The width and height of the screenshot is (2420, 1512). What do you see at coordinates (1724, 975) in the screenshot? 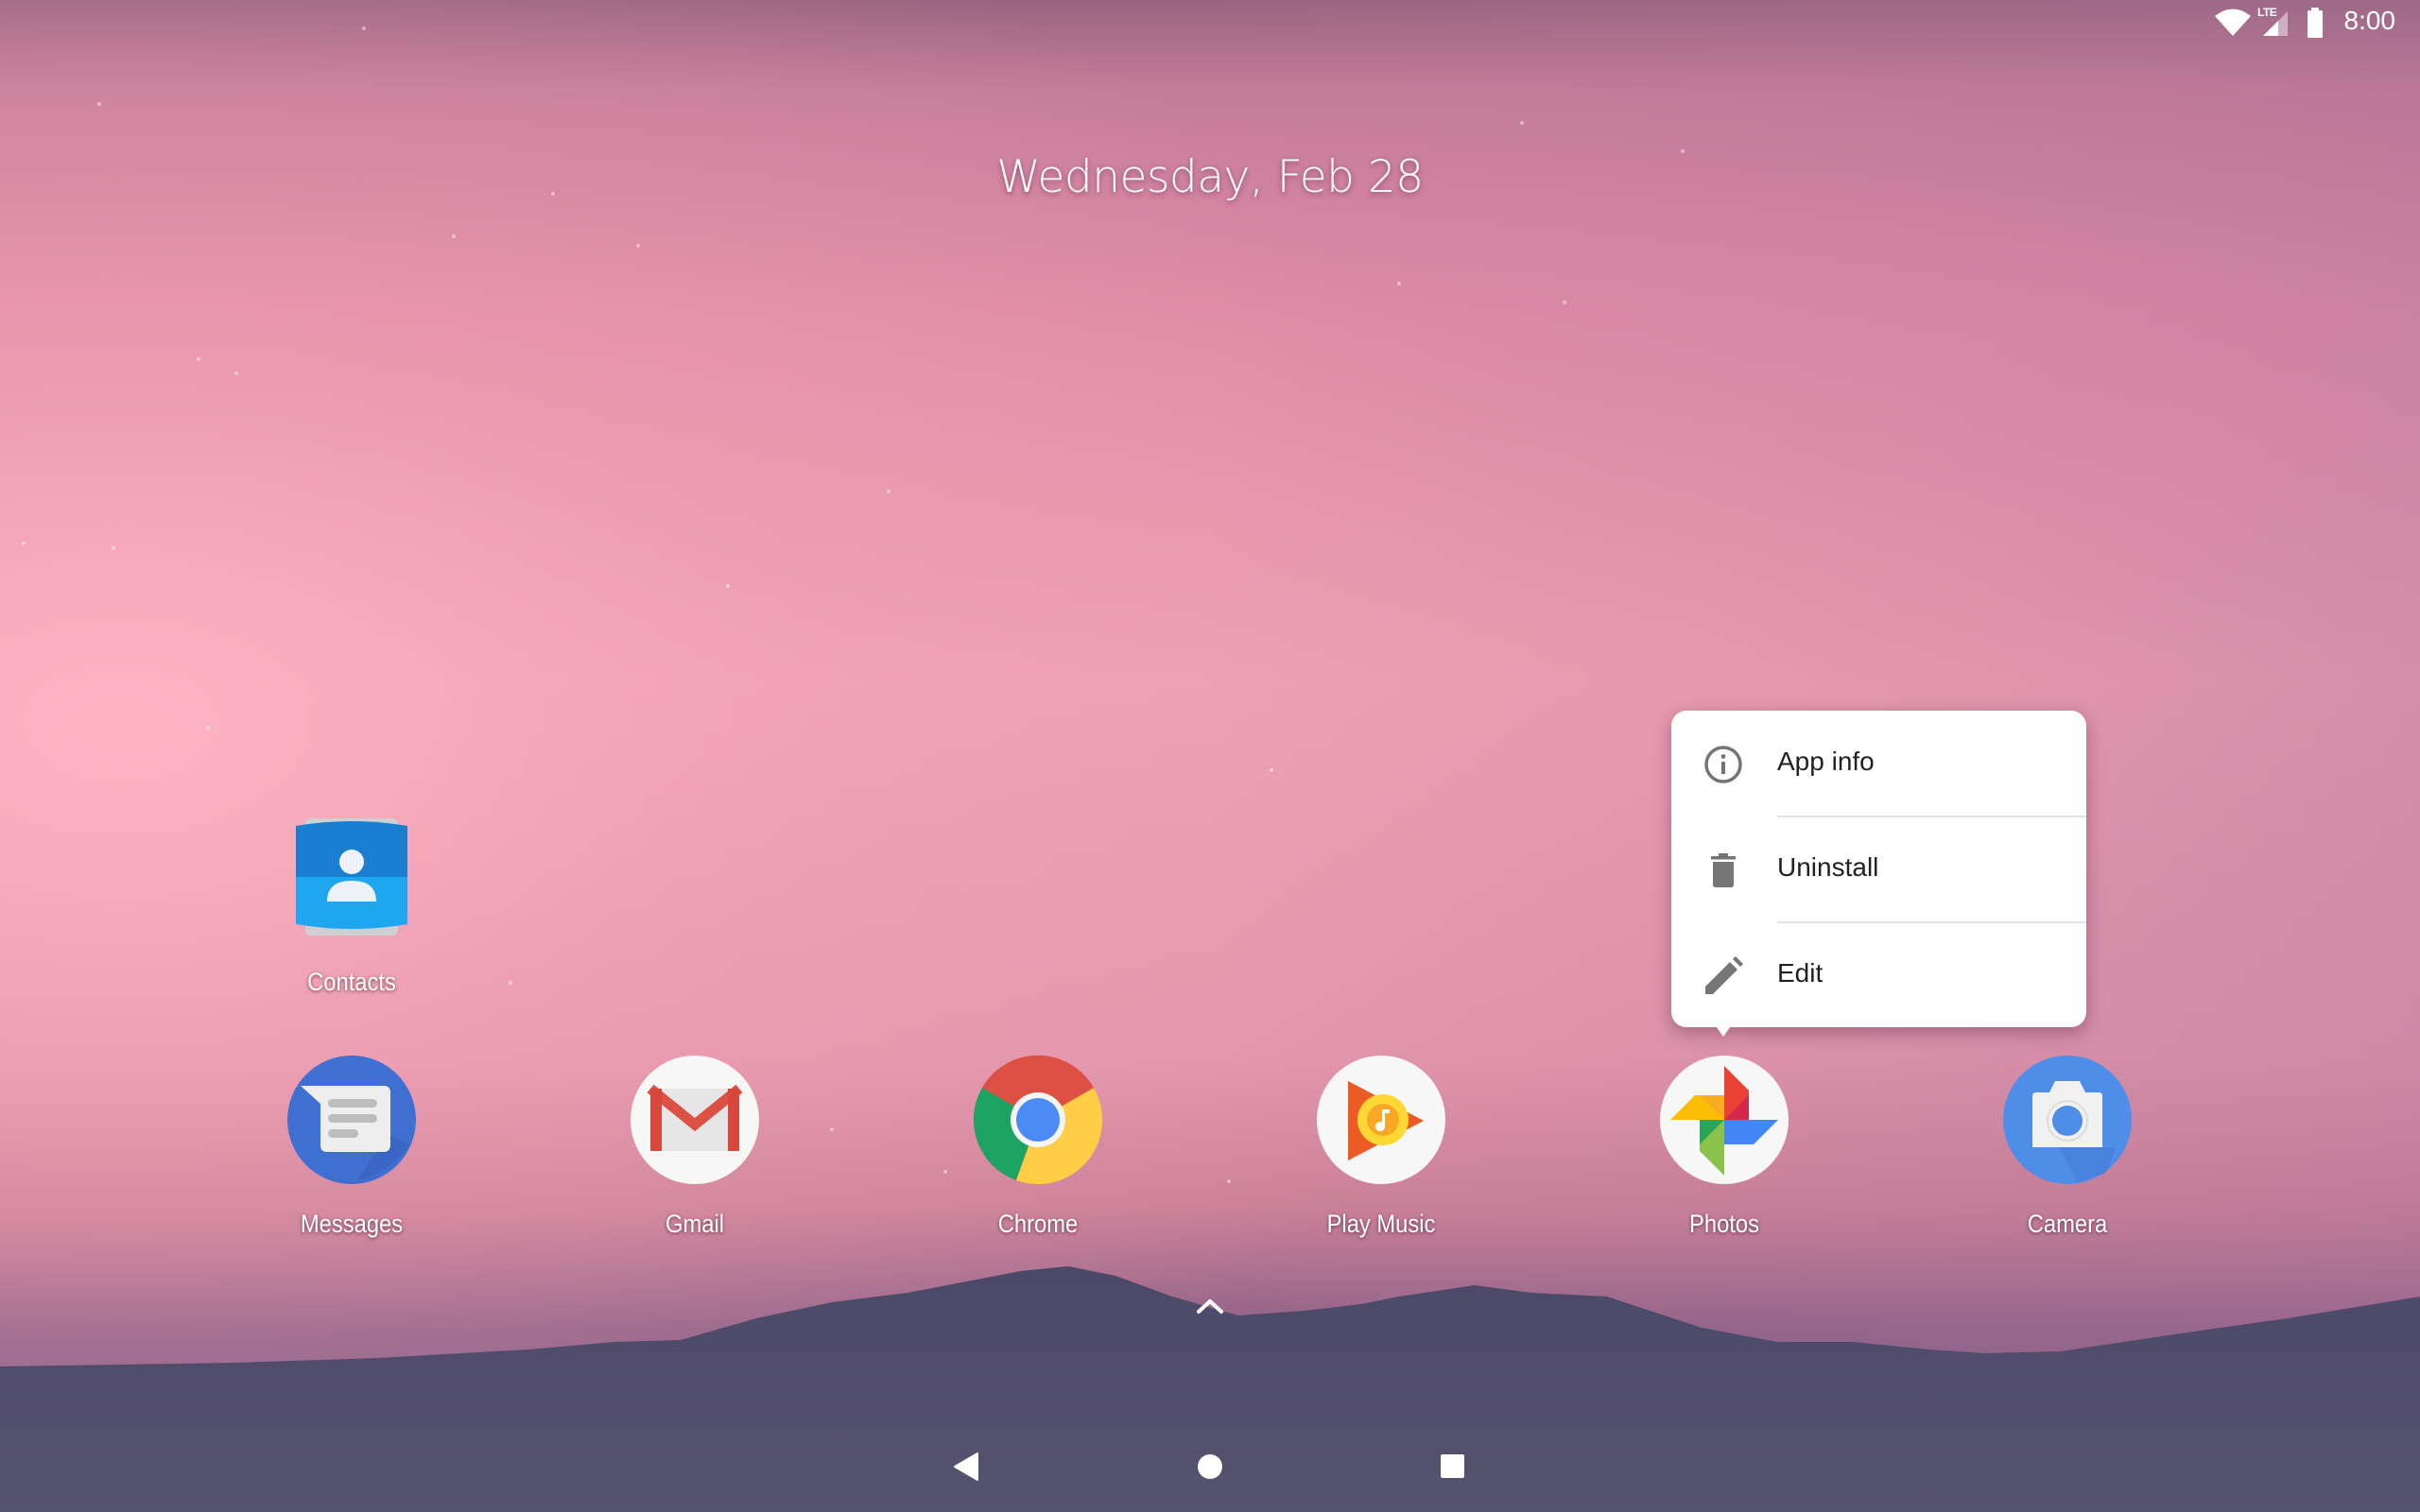
I see `pencil-icon` at bounding box center [1724, 975].